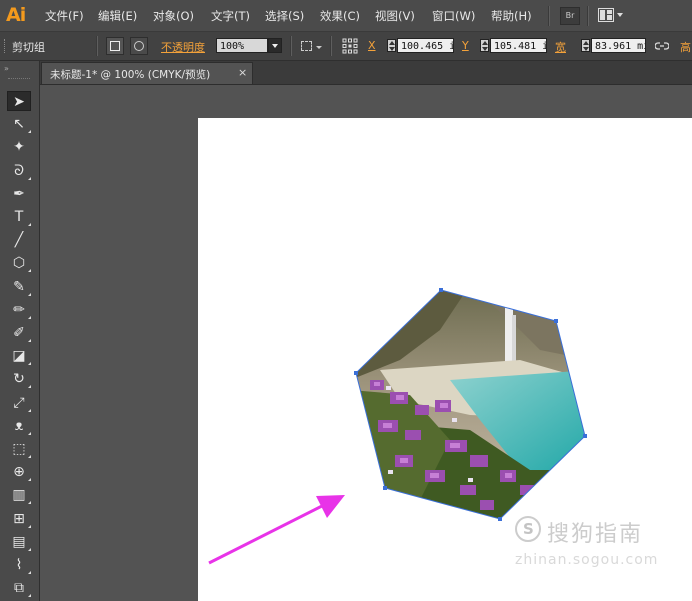  I want to click on watermark: S 搜狗指南 zhinan.sogou.com, so click(595, 541).